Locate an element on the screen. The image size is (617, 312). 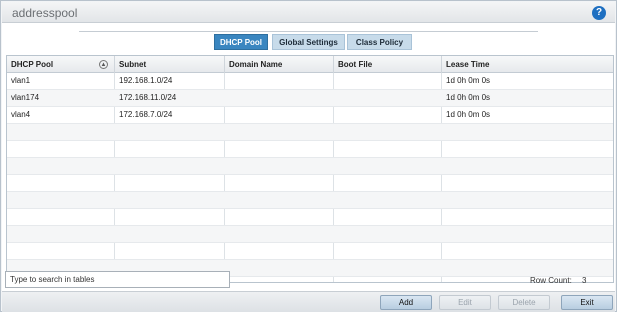
tab-dhcp-pool: DHCP Pool is located at coordinates (241, 42).